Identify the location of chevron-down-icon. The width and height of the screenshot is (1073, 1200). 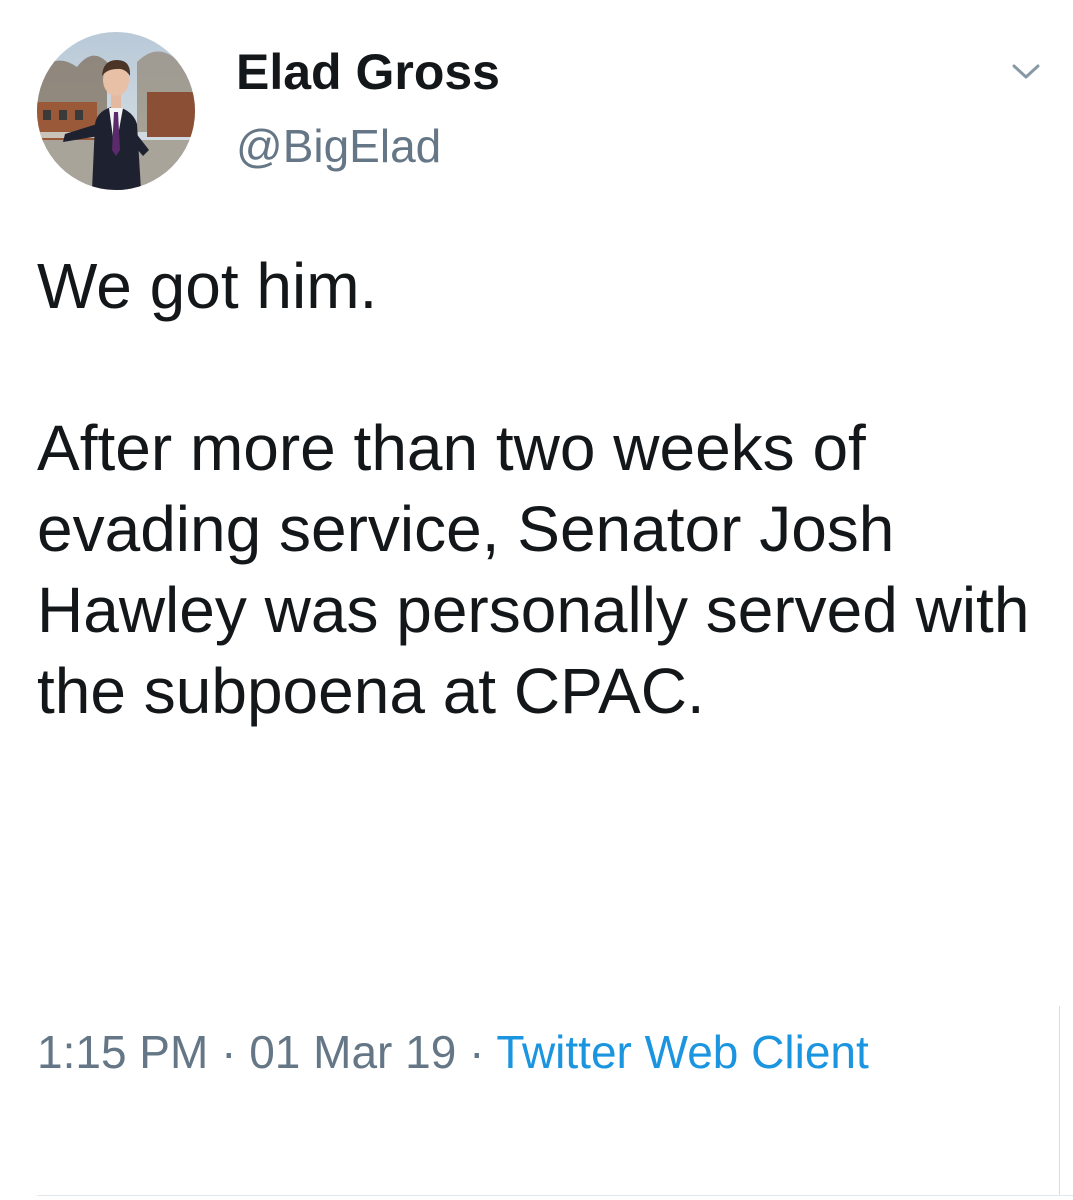
(1026, 71).